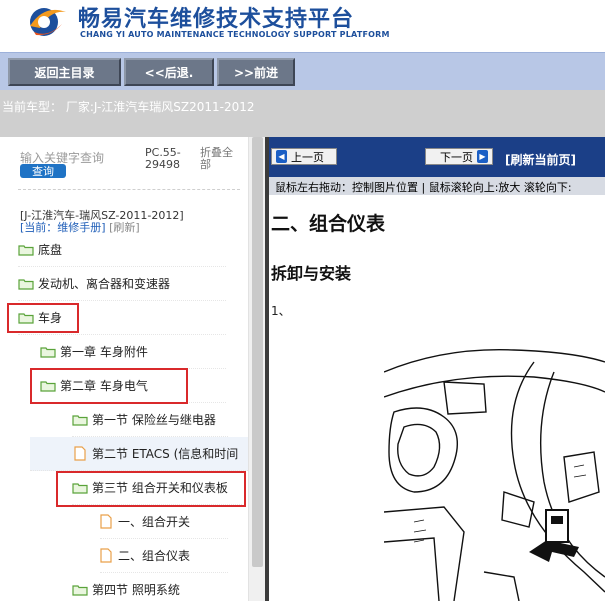 The width and height of the screenshot is (605, 601). I want to click on page-nav-bar: ◀ 上一页 下一页 ▶ [刷新当前页], so click(437, 157).